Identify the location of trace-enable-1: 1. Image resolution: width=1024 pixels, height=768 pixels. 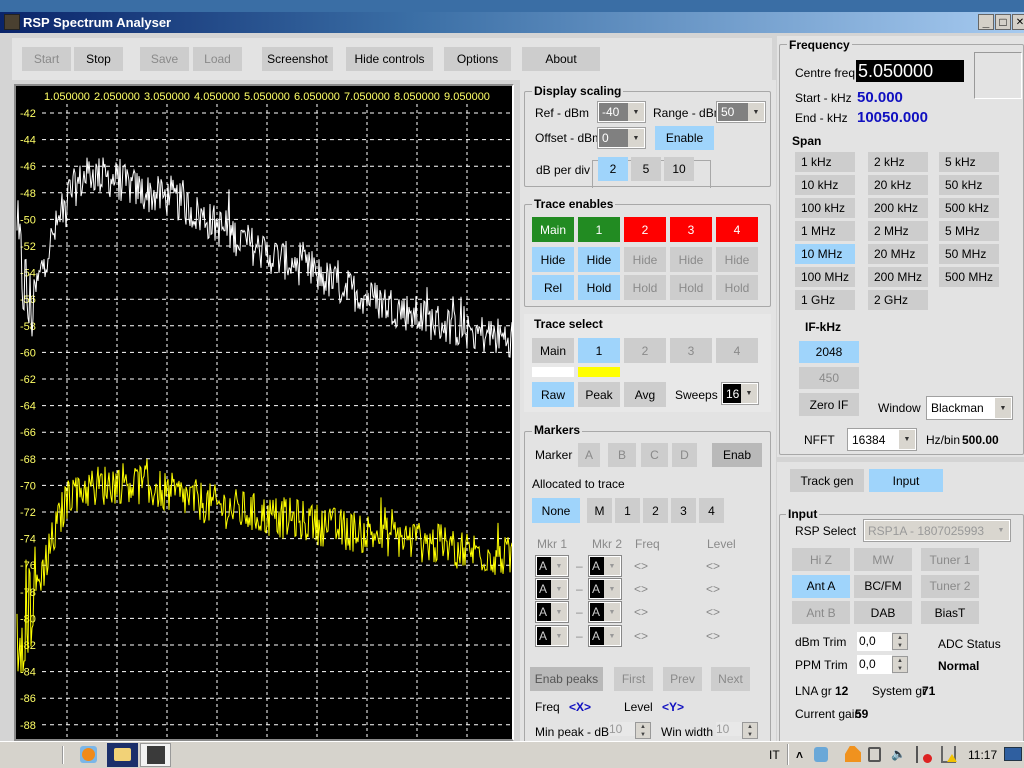
(599, 229).